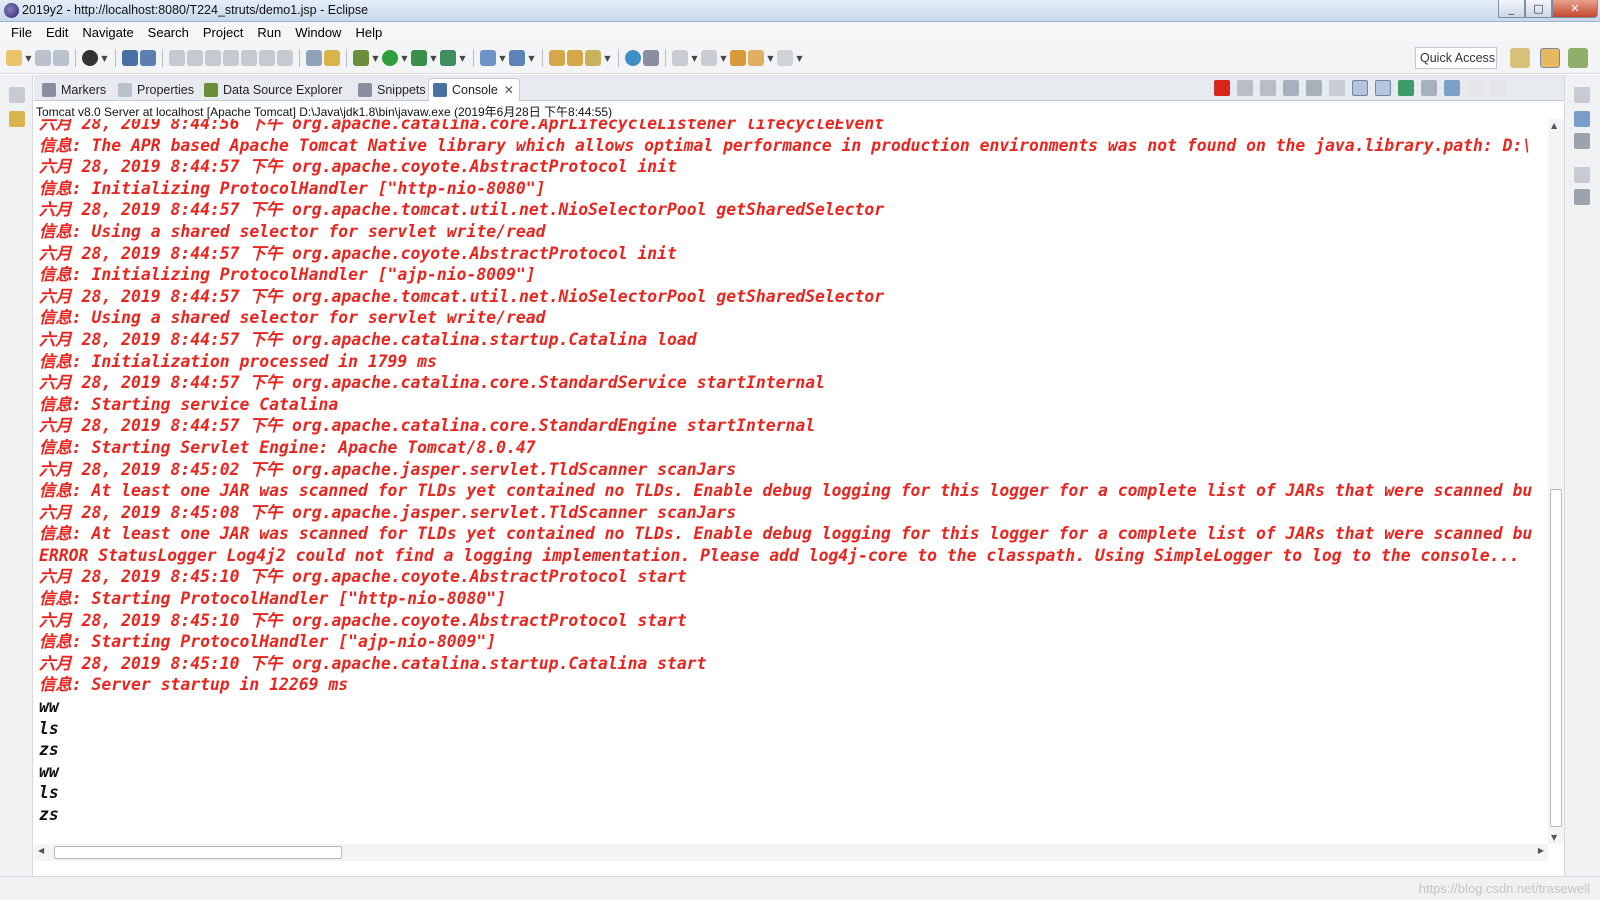 The image size is (1600, 900). What do you see at coordinates (517, 58) in the screenshot?
I see `new-class-icon` at bounding box center [517, 58].